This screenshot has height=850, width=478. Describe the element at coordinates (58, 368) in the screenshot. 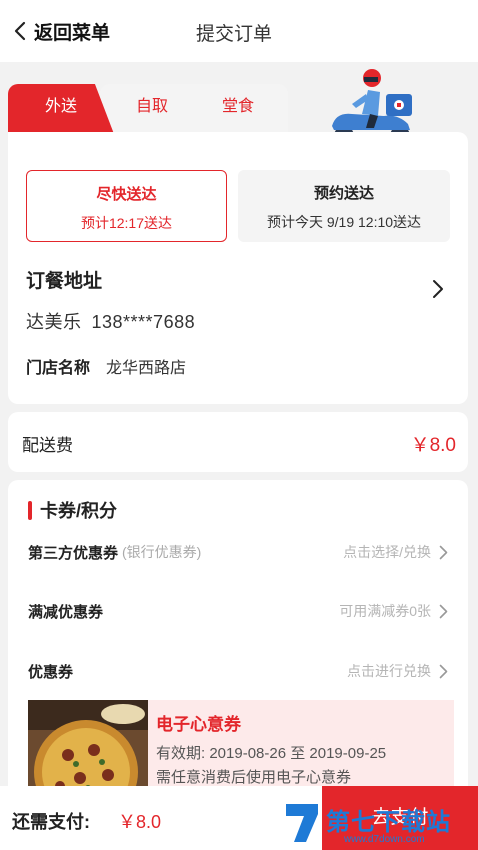

I see `store-label: 门店名称` at that location.